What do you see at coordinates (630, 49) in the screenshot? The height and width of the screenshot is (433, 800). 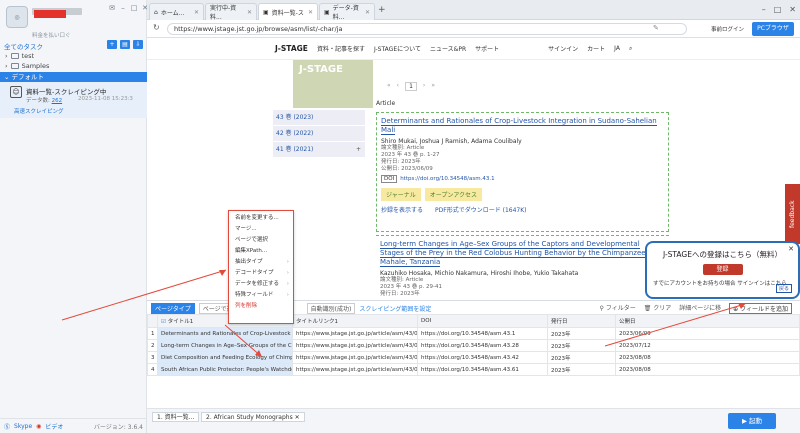 I see `search-icon: ⌕` at bounding box center [630, 49].